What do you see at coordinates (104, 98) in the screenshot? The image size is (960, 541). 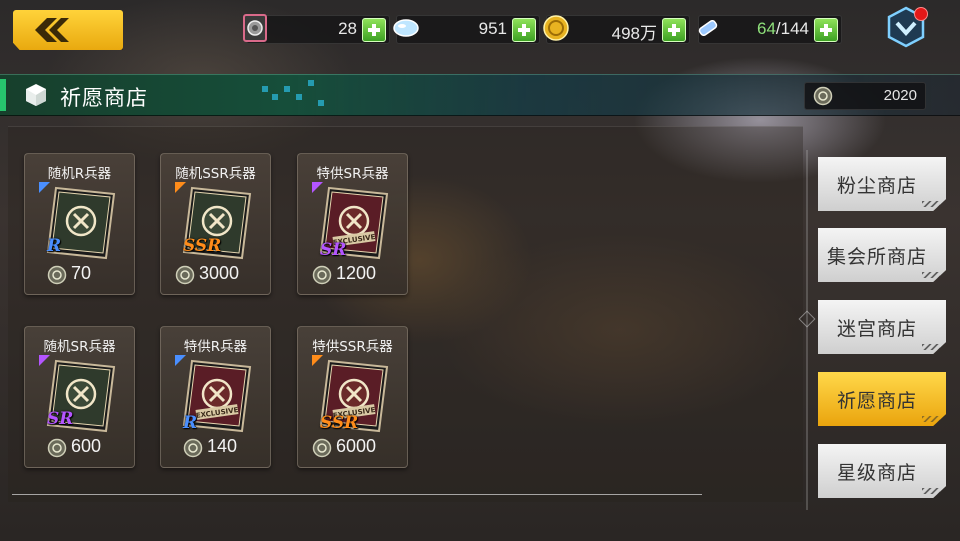 I see `page-title: 祈愿商店` at bounding box center [104, 98].